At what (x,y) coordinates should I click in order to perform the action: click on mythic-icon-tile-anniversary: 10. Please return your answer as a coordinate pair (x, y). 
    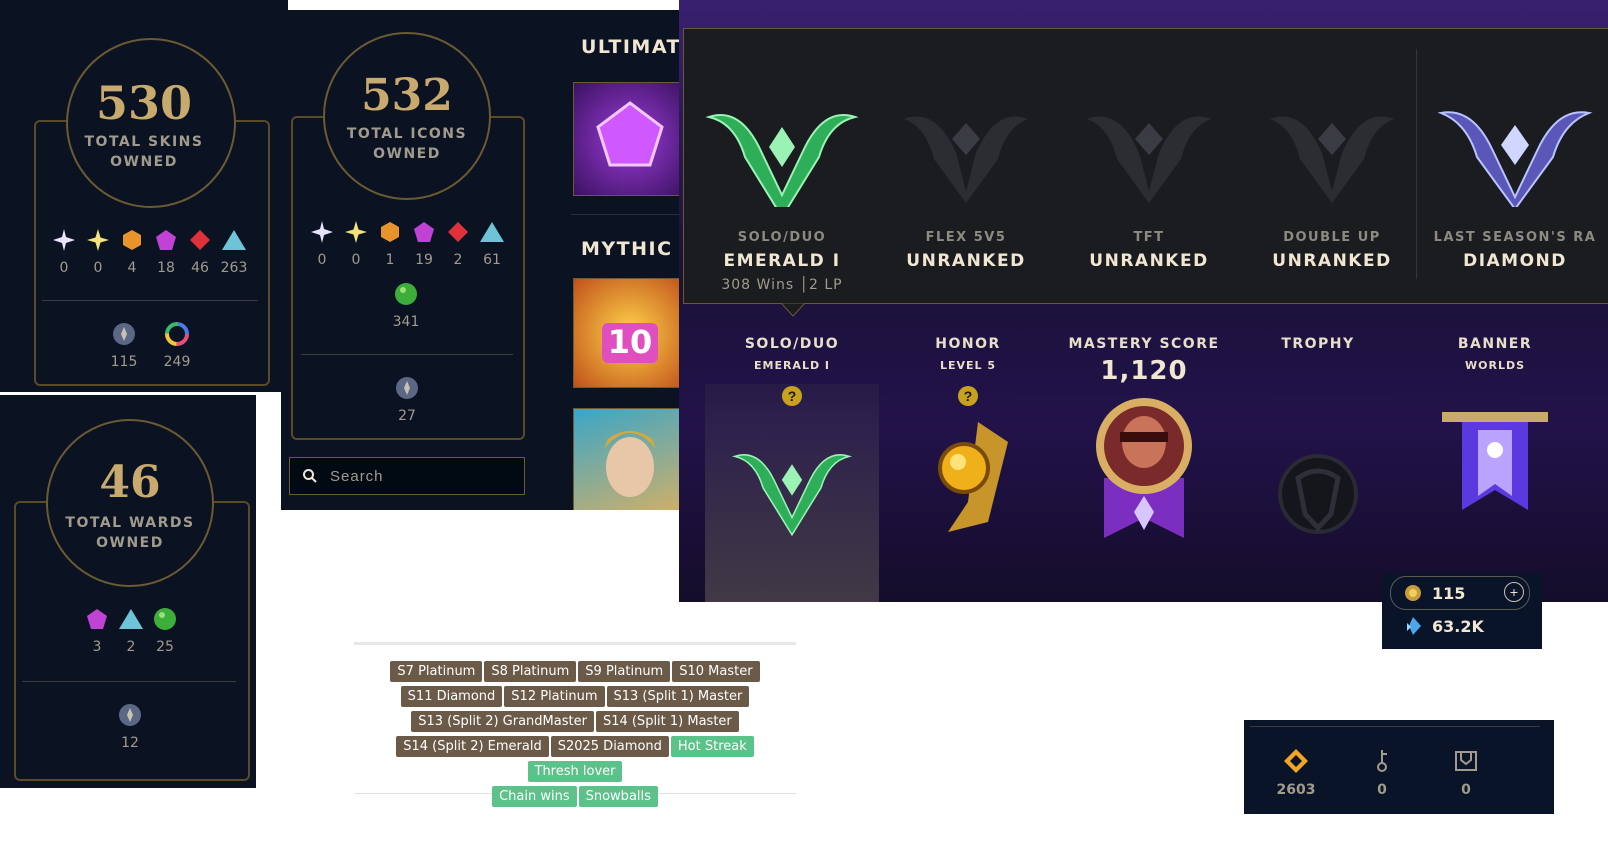
    Looking at the image, I should click on (627, 333).